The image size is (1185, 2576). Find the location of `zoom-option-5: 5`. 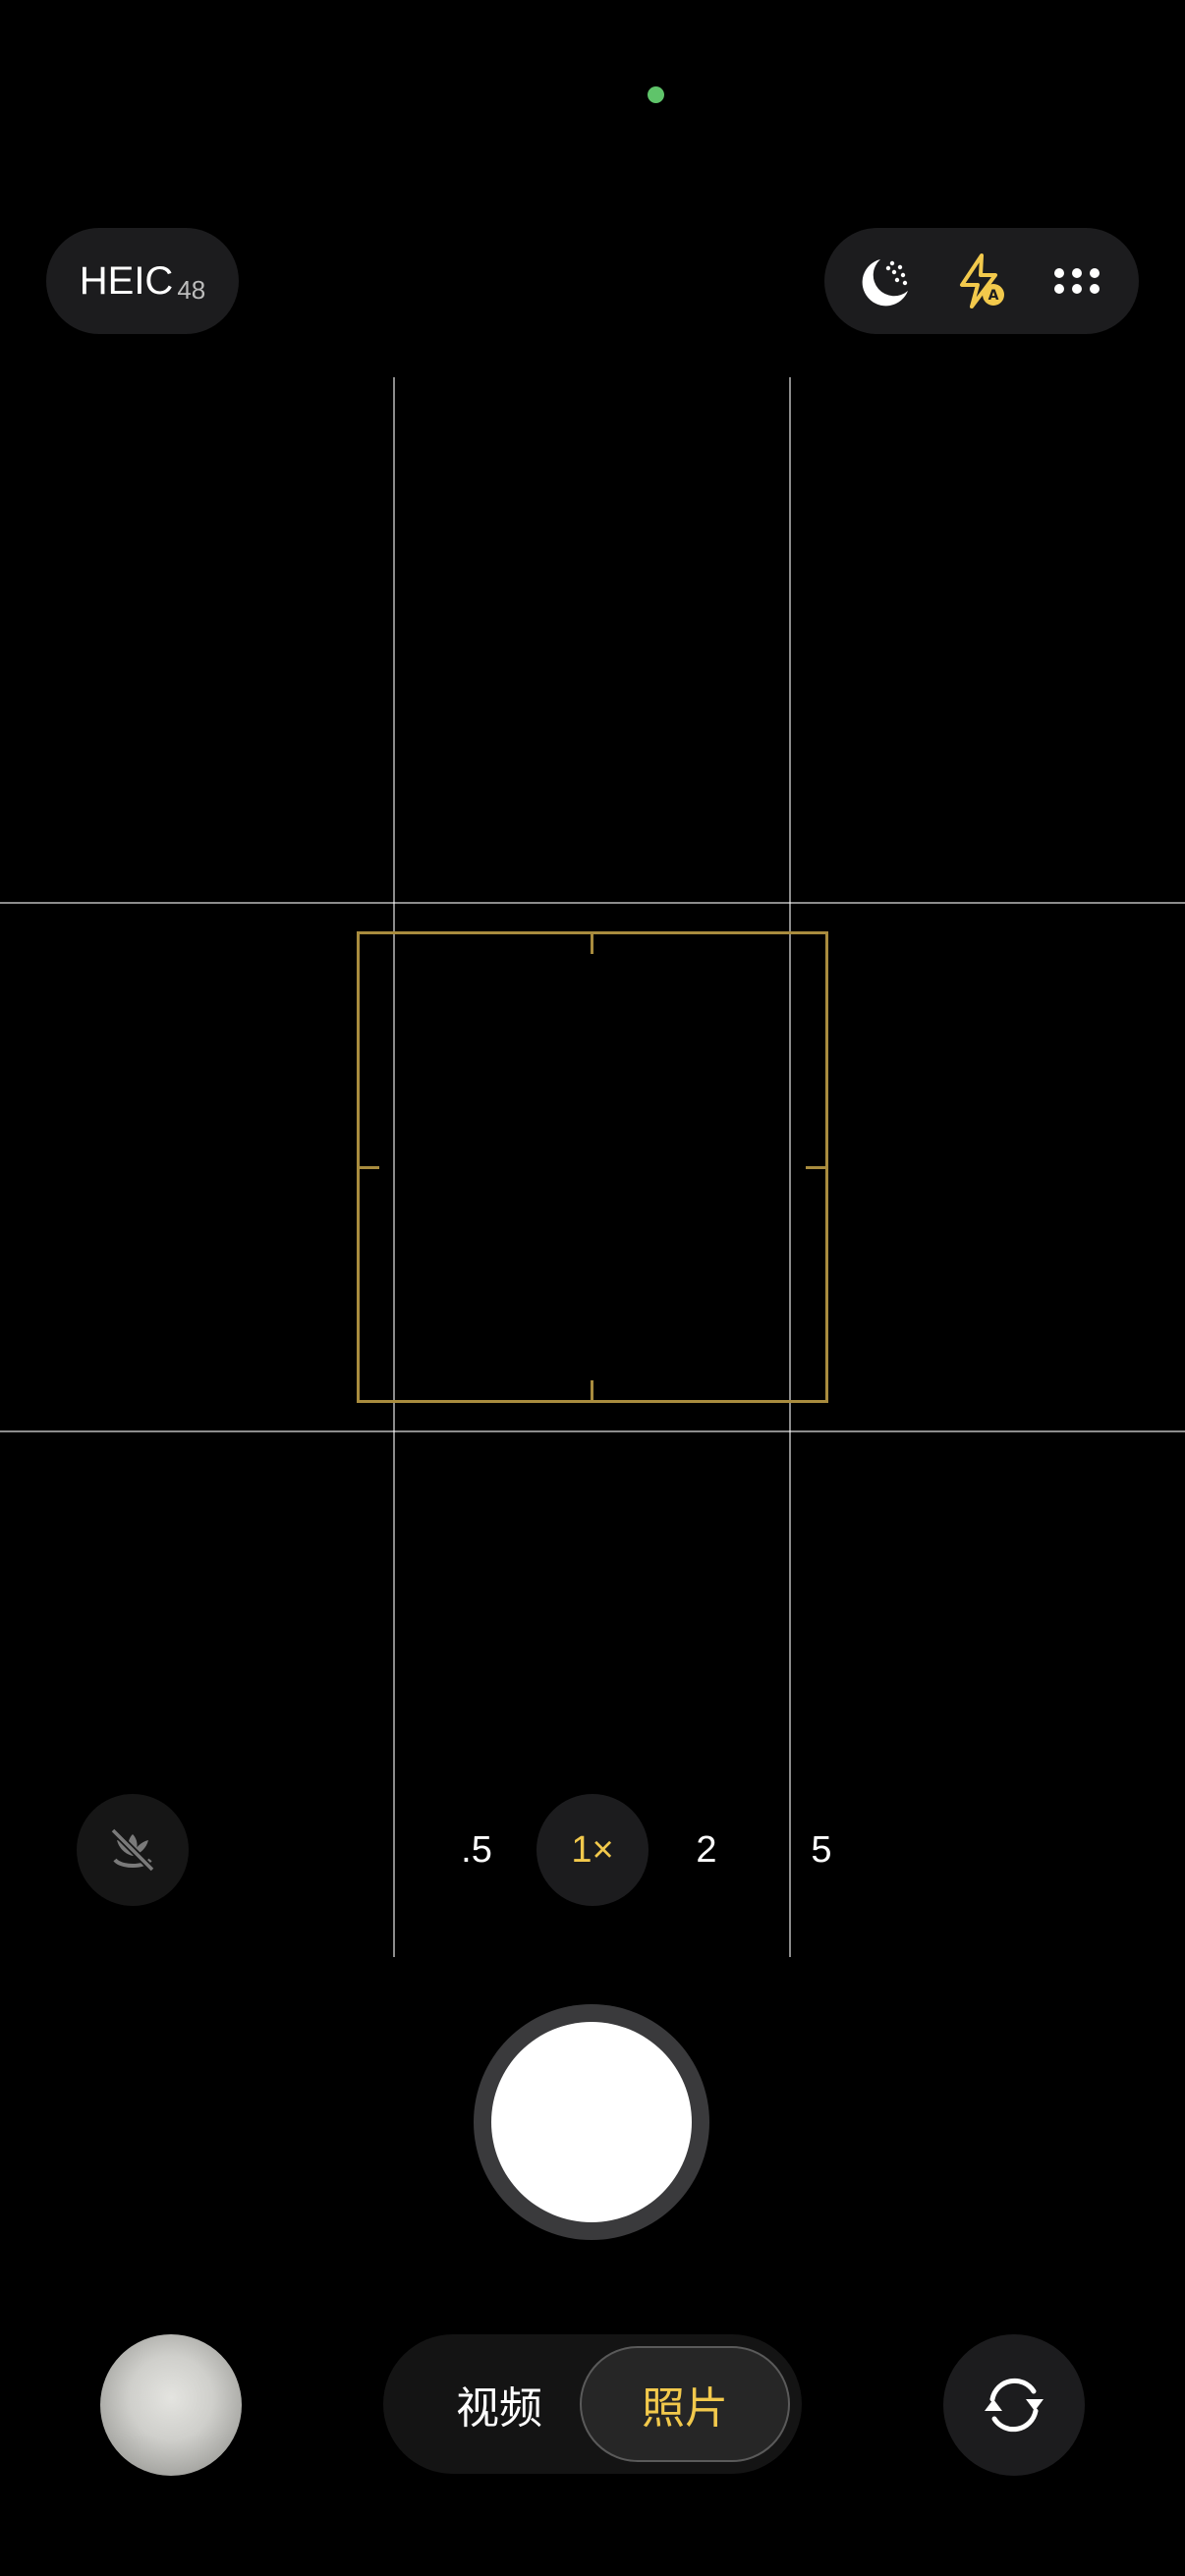

zoom-option-5: 5 is located at coordinates (821, 1850).